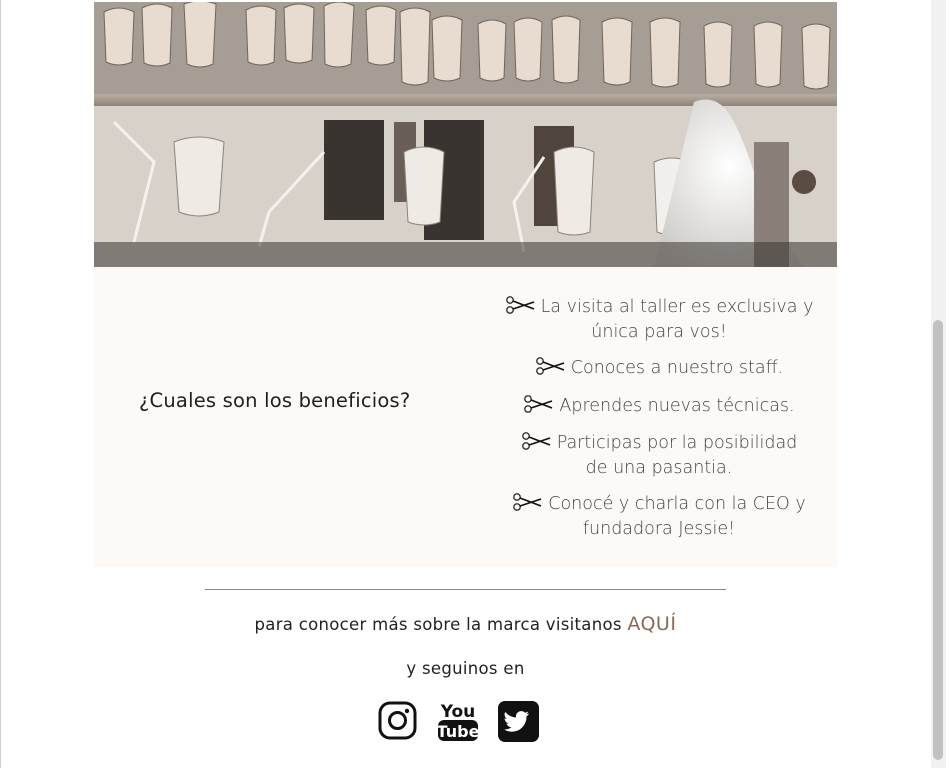  I want to click on aqui-link: AQUÍ, so click(651, 624).